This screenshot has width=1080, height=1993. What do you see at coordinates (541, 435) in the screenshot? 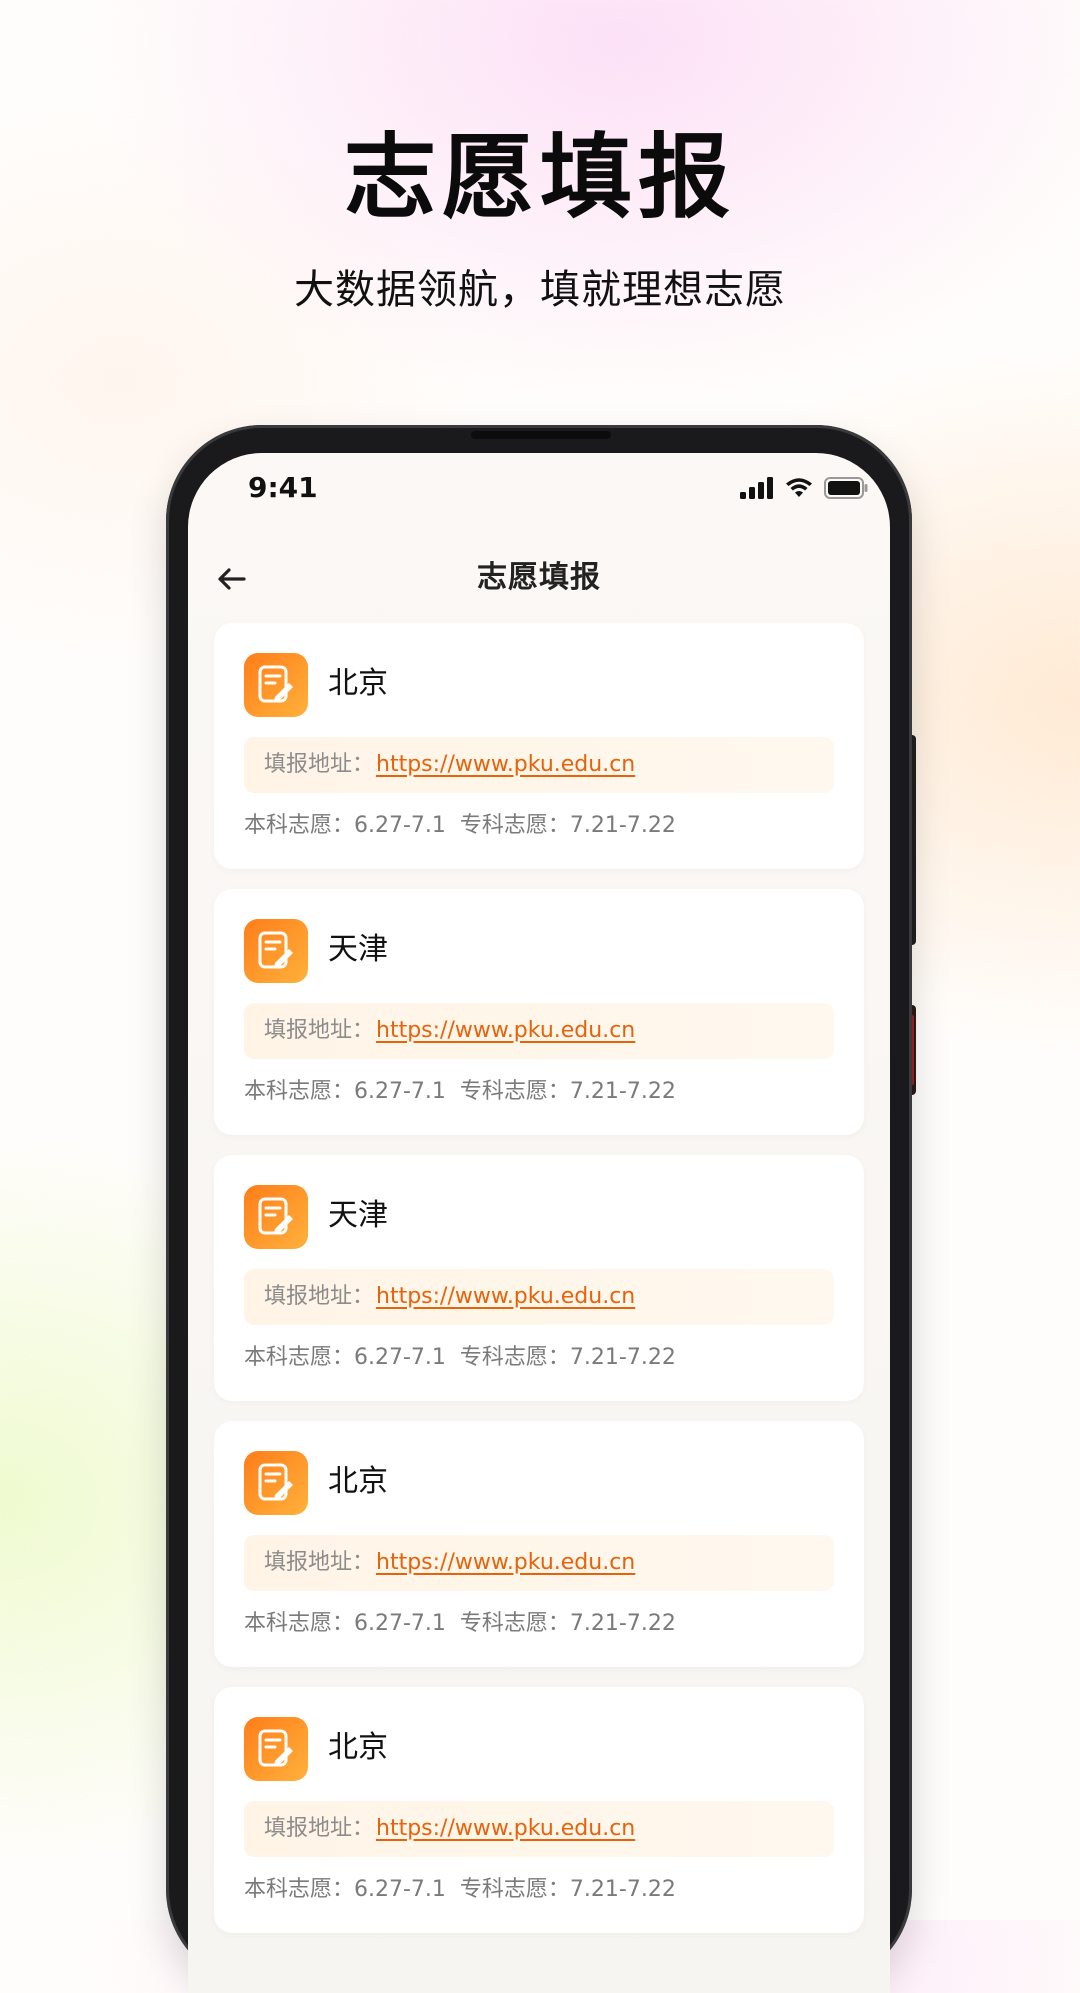
I see `phone-speaker` at bounding box center [541, 435].